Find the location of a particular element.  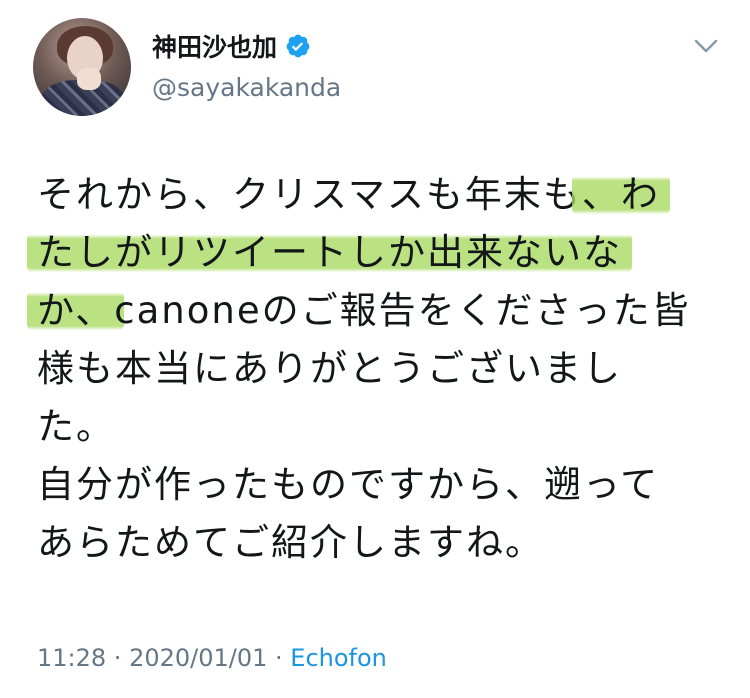

user-handle: @sayakakanda is located at coordinates (246, 87).